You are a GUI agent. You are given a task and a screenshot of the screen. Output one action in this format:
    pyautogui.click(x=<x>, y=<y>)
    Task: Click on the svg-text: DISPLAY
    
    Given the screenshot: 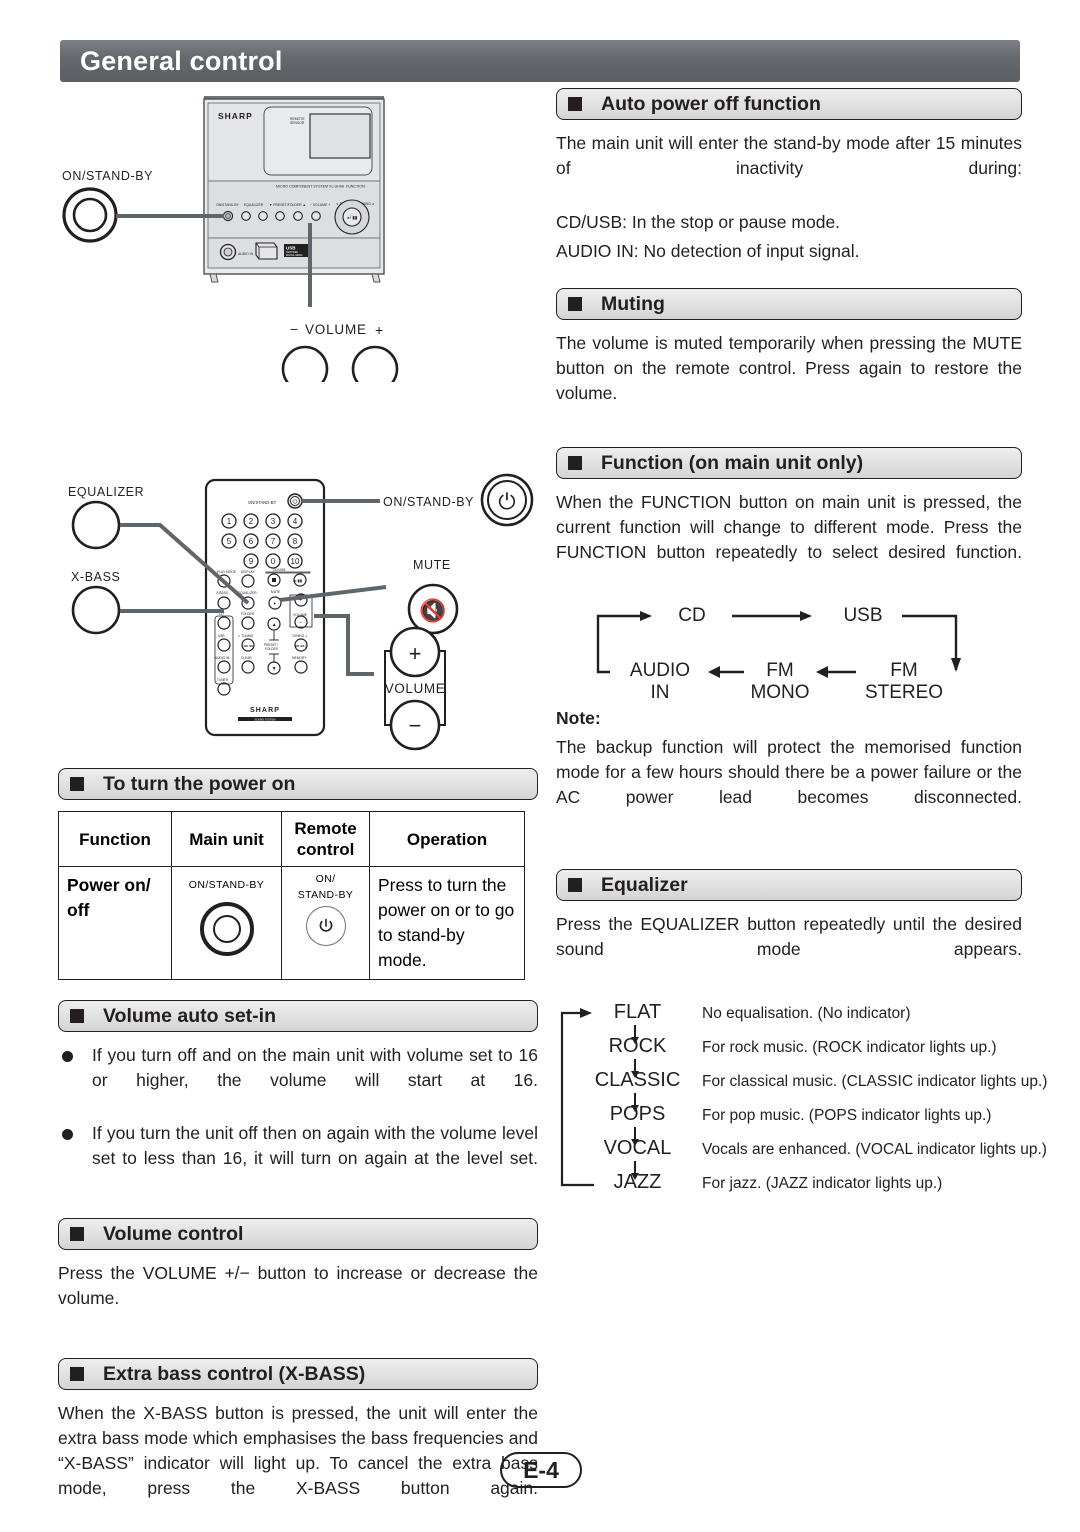 What is the action you would take?
    pyautogui.click(x=248, y=572)
    